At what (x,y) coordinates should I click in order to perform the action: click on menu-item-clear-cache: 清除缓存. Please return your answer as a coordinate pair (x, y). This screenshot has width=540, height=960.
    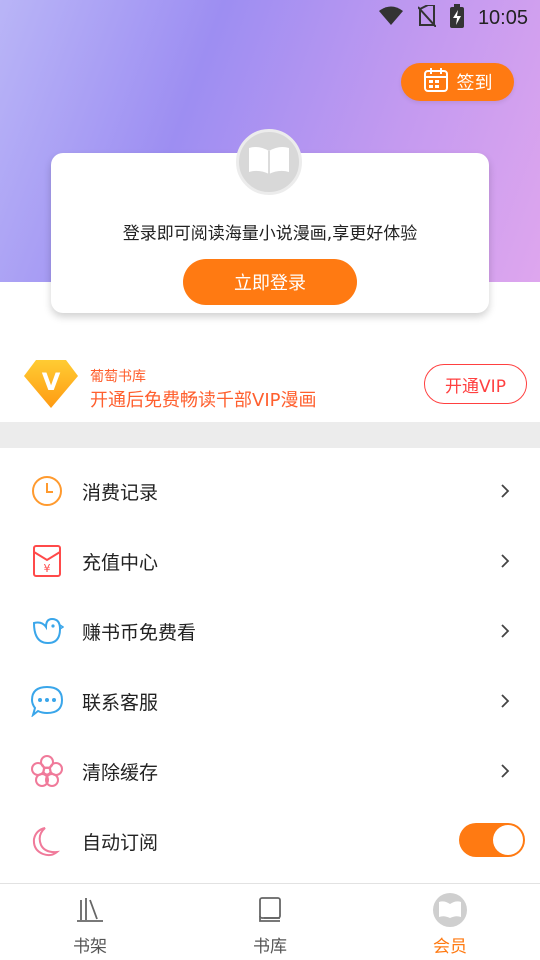
    Looking at the image, I should click on (270, 771).